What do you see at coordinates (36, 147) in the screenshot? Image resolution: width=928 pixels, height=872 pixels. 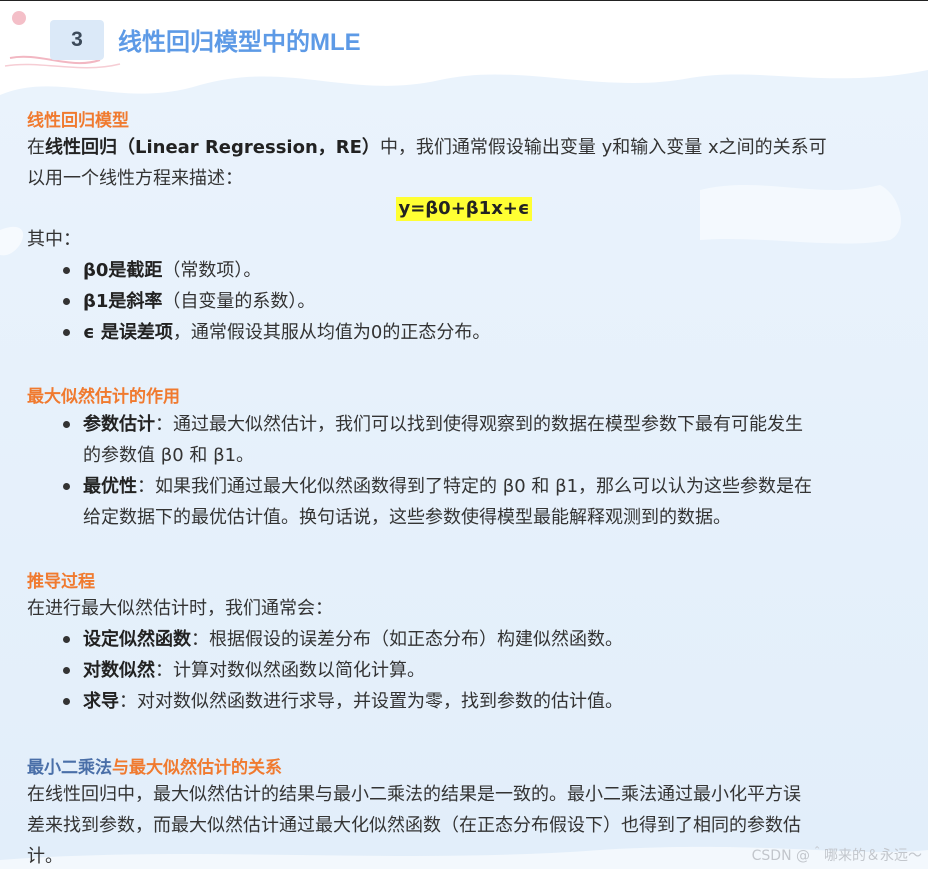 I see `intro-pre: 在` at bounding box center [36, 147].